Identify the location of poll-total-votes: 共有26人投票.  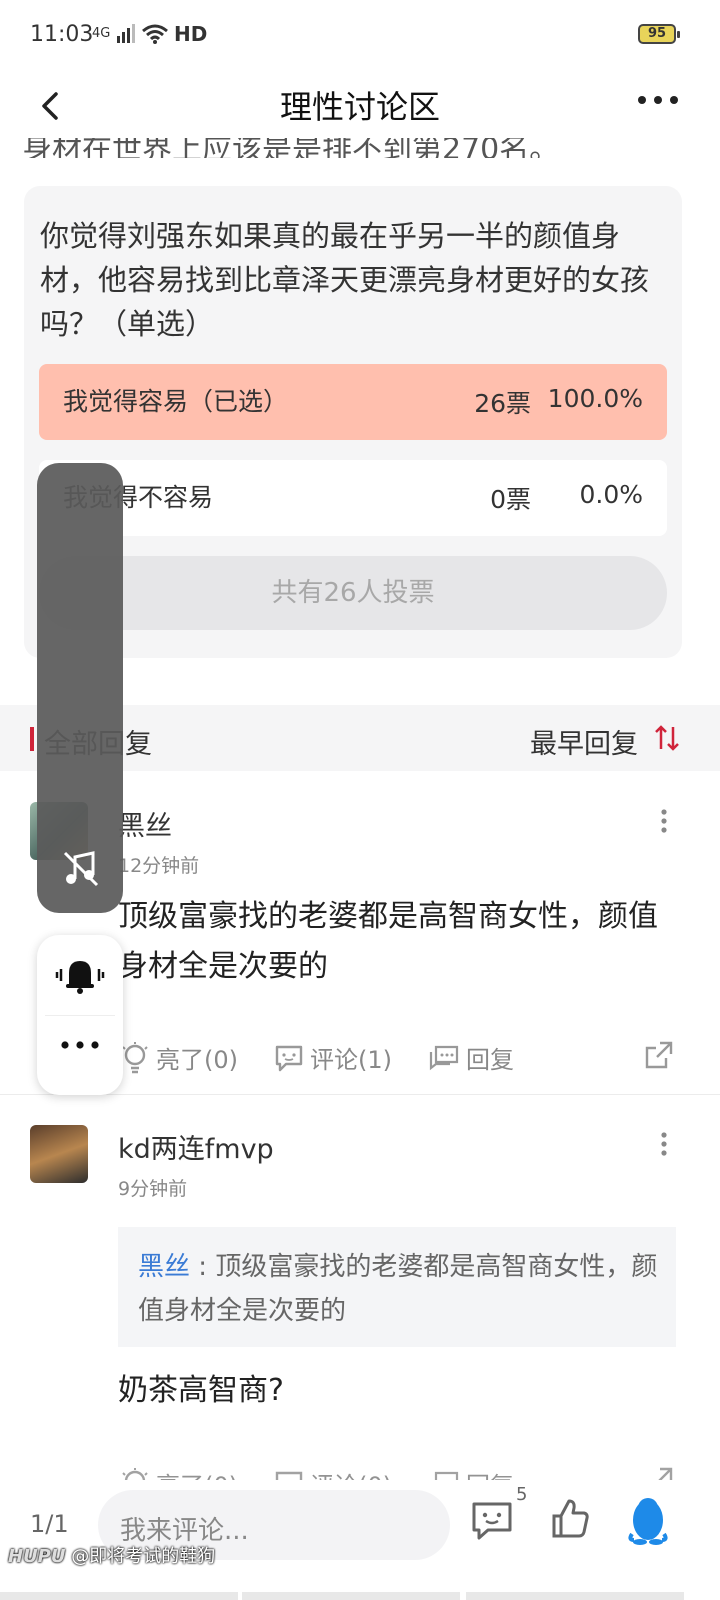
(353, 593).